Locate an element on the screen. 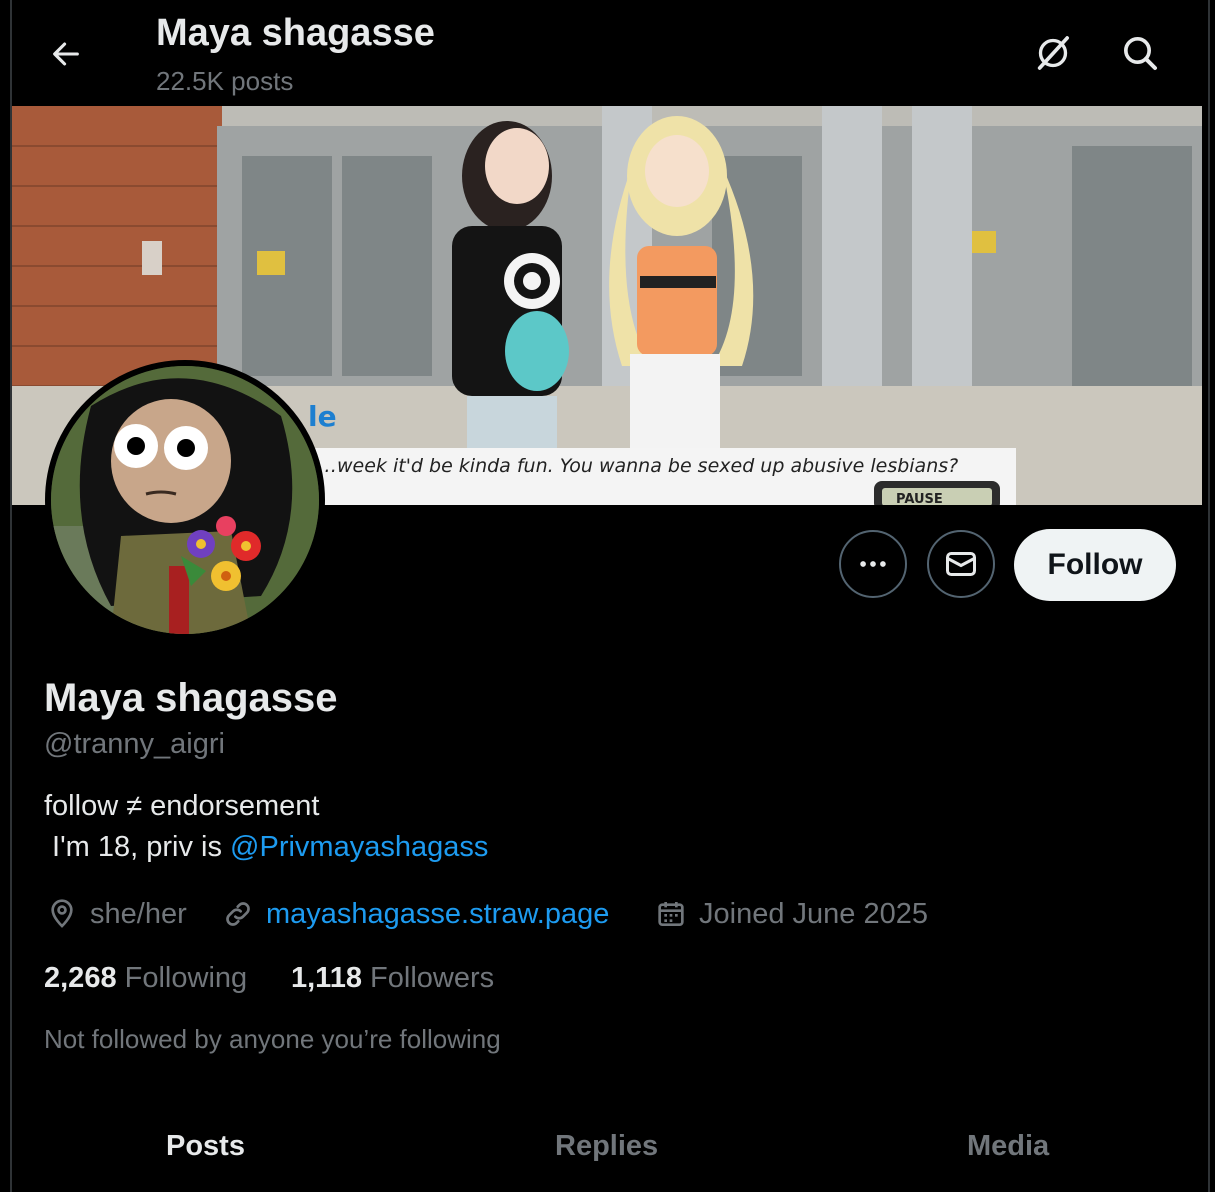 The image size is (1215, 1192). followers-label: Followers is located at coordinates (432, 978).